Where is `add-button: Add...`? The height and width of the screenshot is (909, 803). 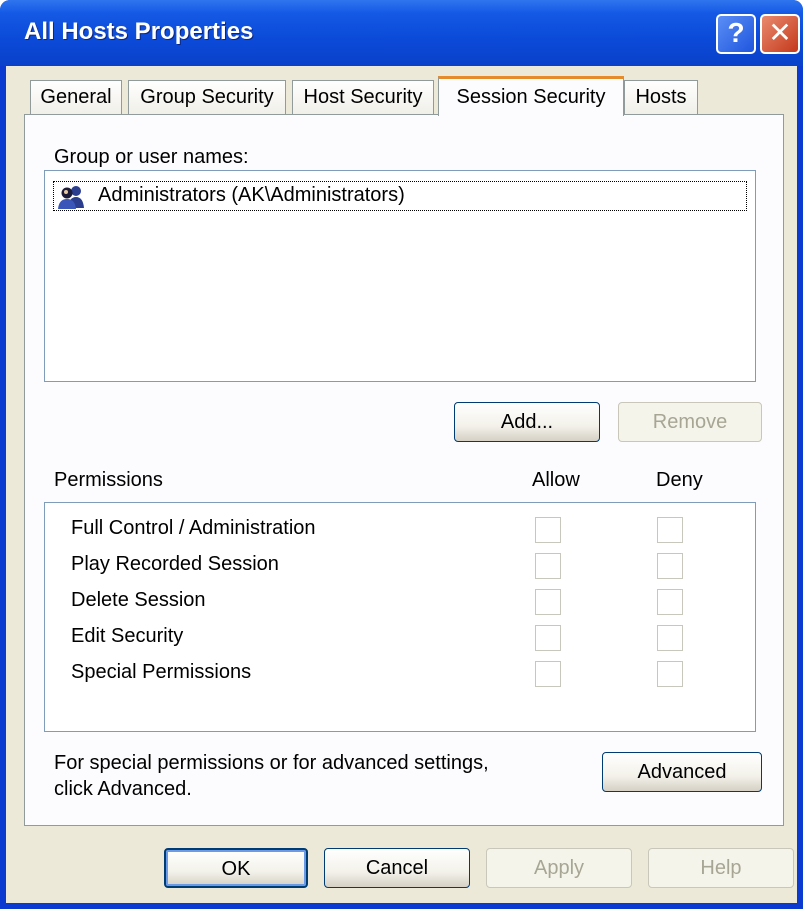
add-button: Add... is located at coordinates (527, 422).